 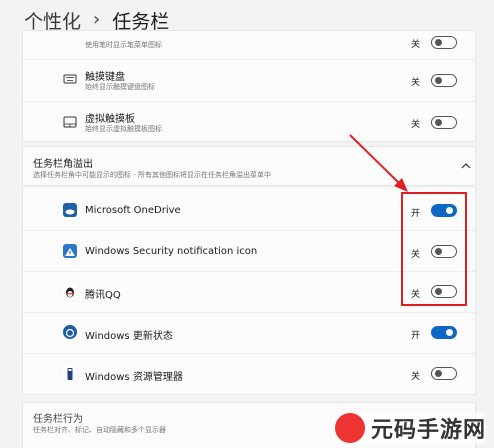 What do you see at coordinates (120, 87) in the screenshot?
I see `touch-keyboard-description: 始终显示触摸键盘图标` at bounding box center [120, 87].